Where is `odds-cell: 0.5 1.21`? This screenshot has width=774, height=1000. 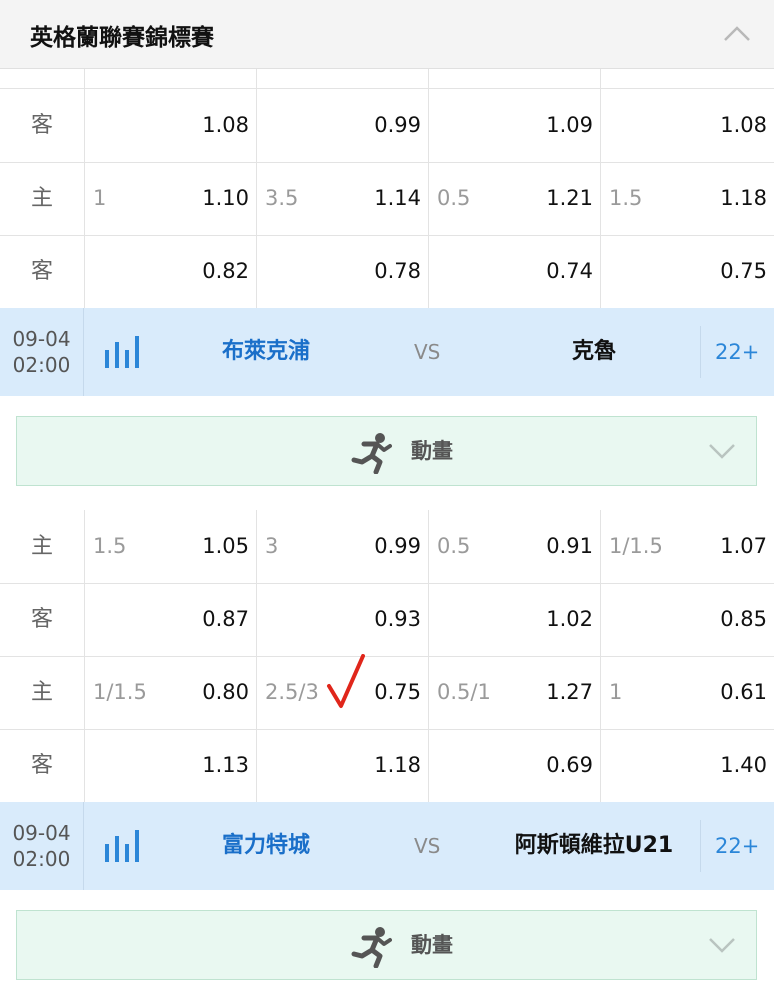 odds-cell: 0.5 1.21 is located at coordinates (515, 198).